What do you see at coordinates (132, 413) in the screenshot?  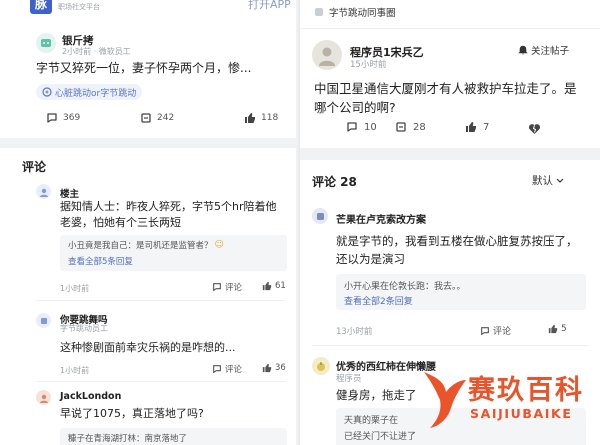 I see `comment-content: 早说了1075，真正落地了吗?` at bounding box center [132, 413].